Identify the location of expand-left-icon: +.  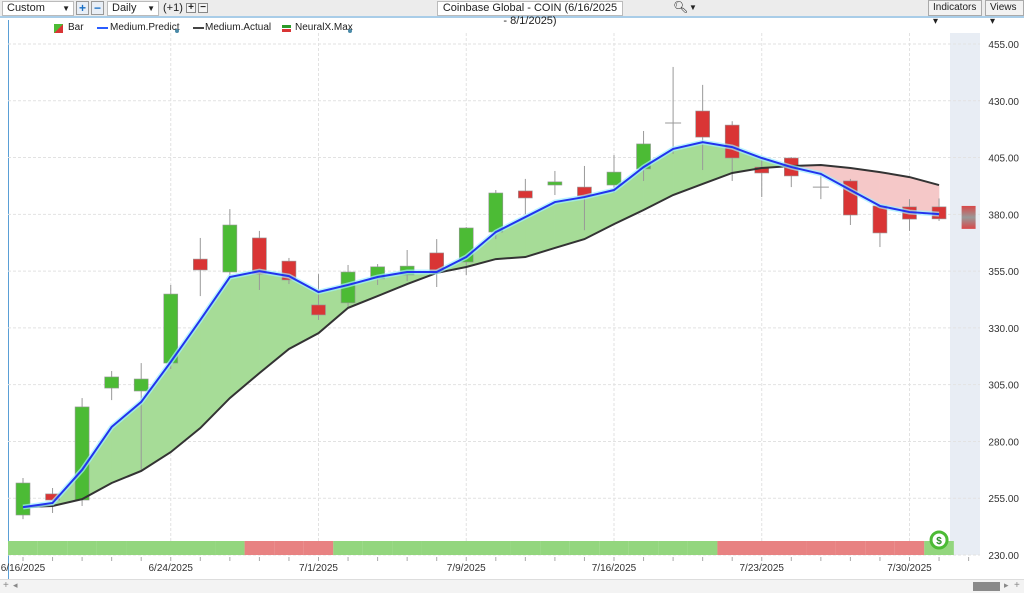
(6, 585).